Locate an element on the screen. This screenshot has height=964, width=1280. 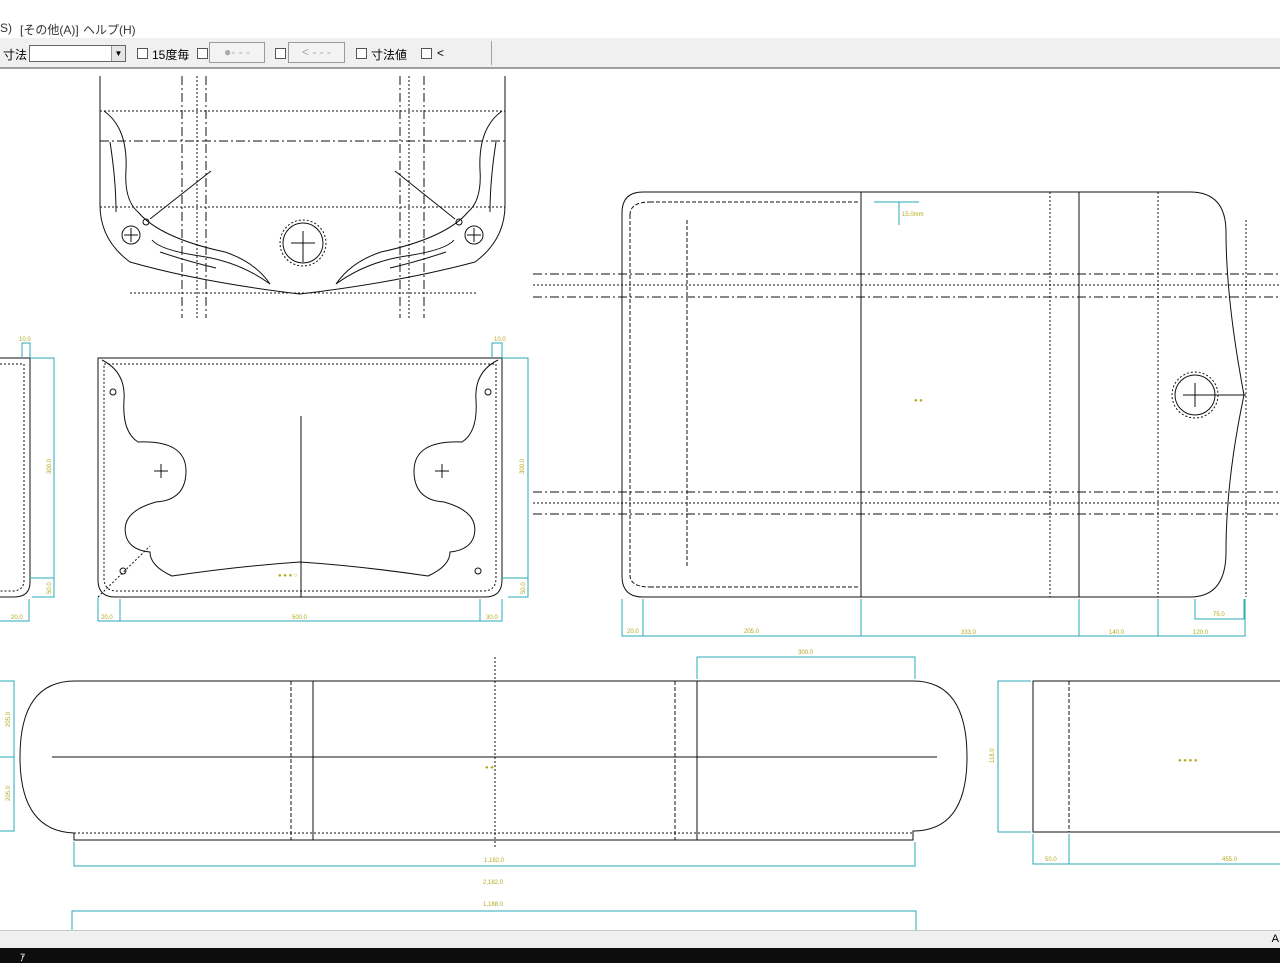
taskbar: ｱ is located at coordinates (640, 956).